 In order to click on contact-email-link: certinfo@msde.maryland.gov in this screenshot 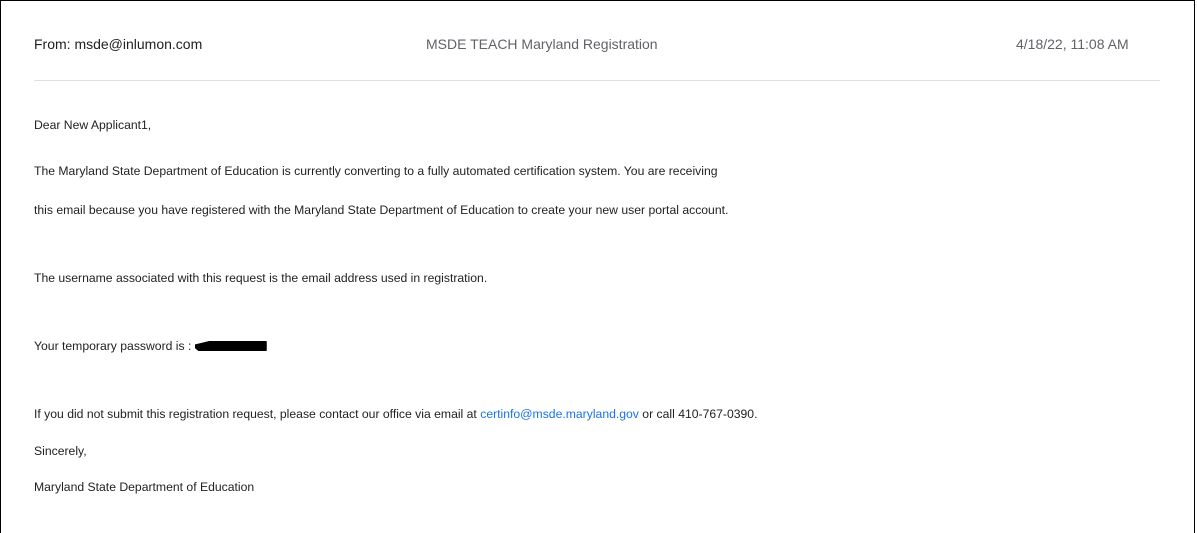, I will do `click(559, 414)`.